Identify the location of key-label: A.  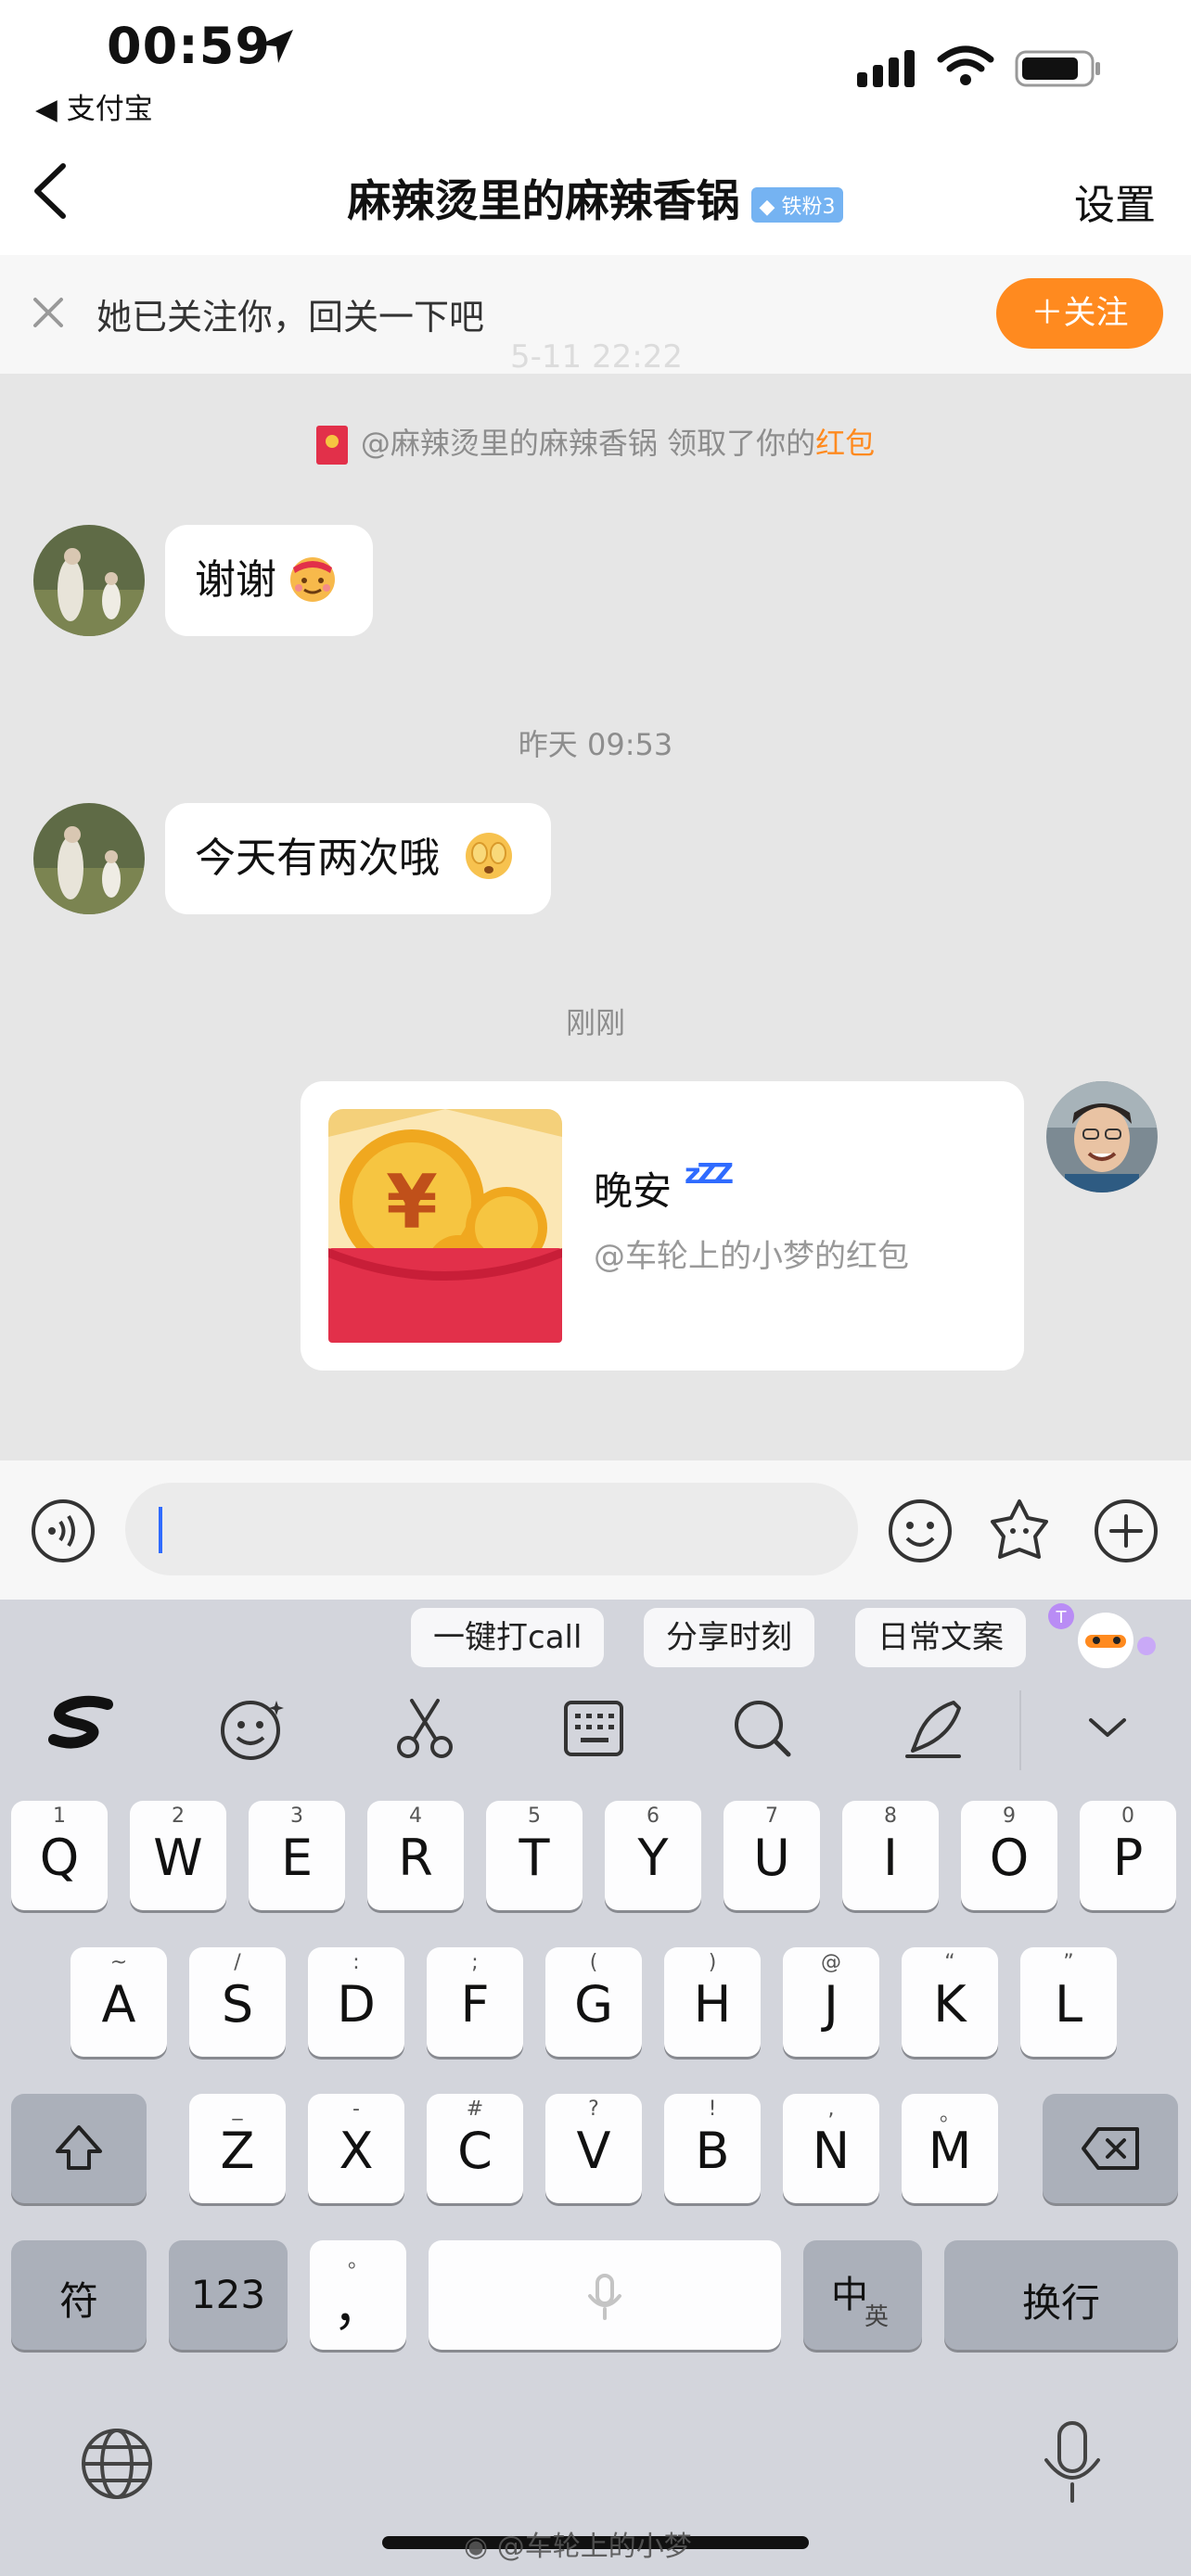
(118, 2005).